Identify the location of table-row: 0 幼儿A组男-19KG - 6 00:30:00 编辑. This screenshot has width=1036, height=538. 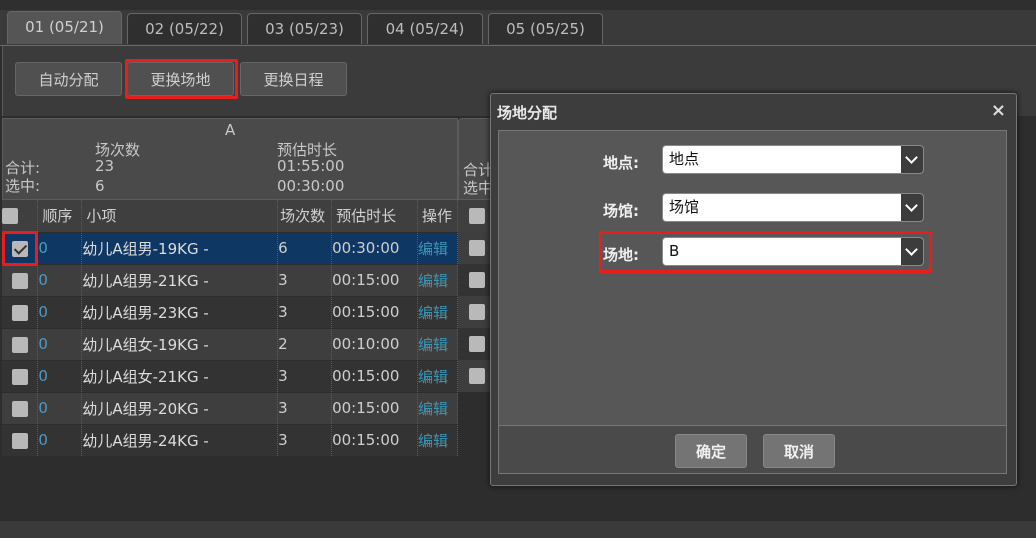
(230, 248).